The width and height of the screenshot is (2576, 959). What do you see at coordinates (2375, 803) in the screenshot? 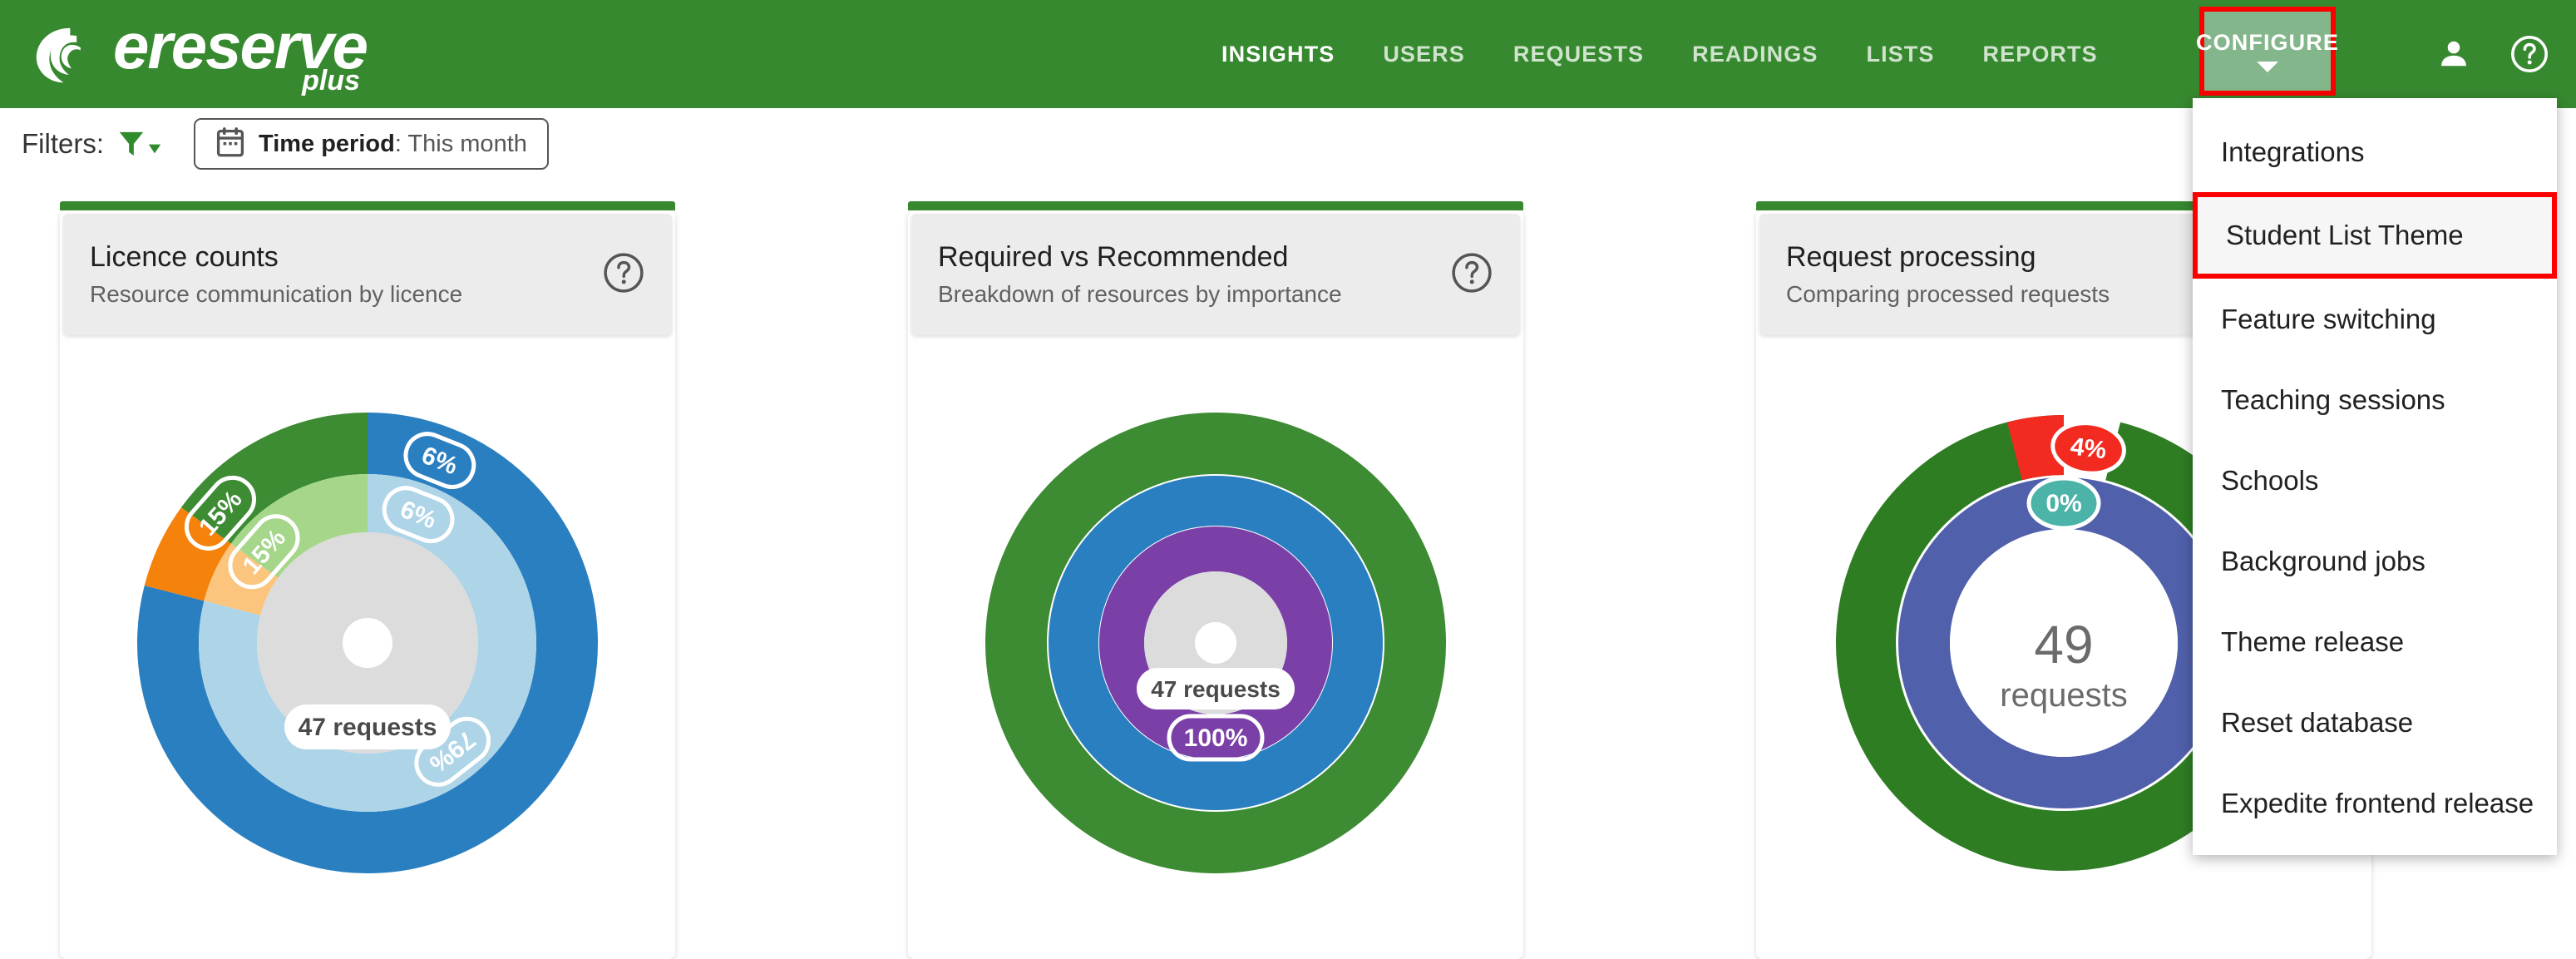
I see `dropdown-item-expedite-frontend-release: Expedite frontend release` at bounding box center [2375, 803].